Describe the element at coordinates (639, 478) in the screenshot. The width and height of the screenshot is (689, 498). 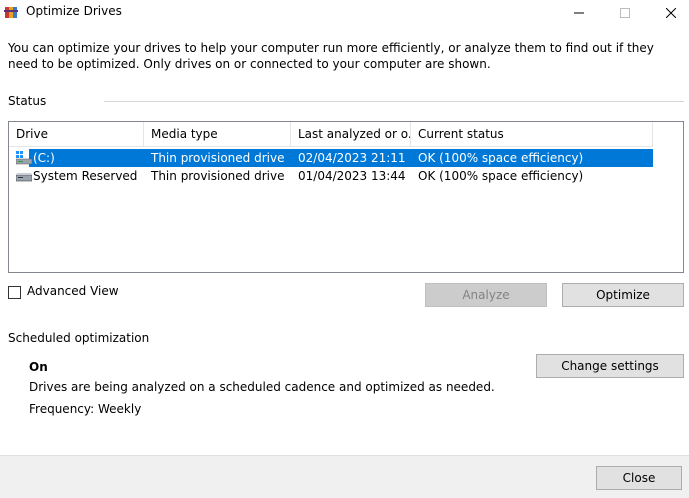
I see `close-button: Close` at that location.